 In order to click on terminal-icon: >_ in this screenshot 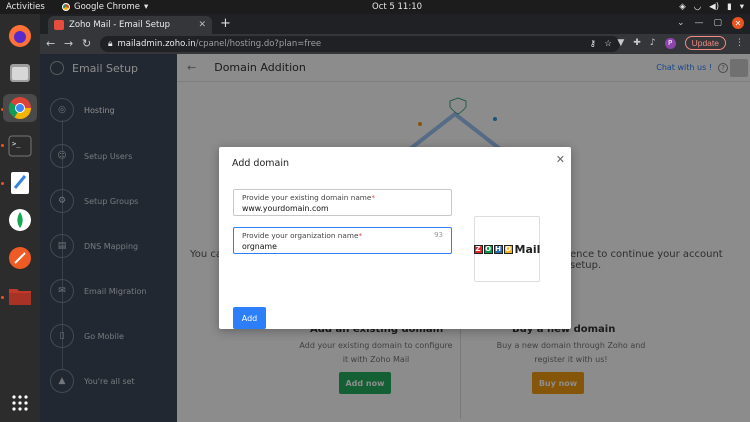, I will do `click(20, 146)`.